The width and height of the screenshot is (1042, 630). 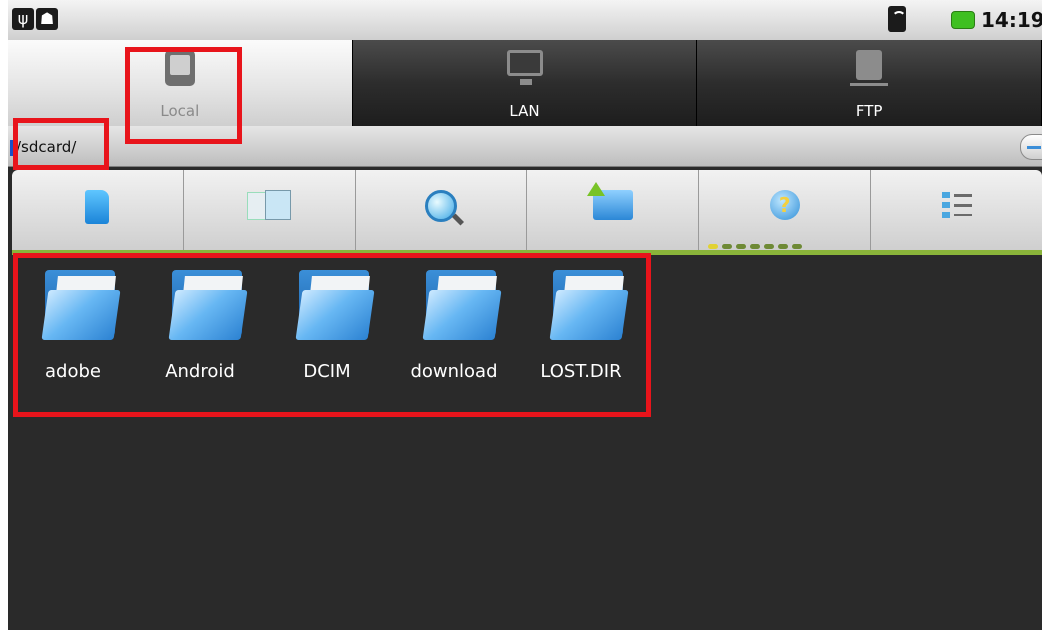 I want to click on copy-button, so click(x=270, y=210).